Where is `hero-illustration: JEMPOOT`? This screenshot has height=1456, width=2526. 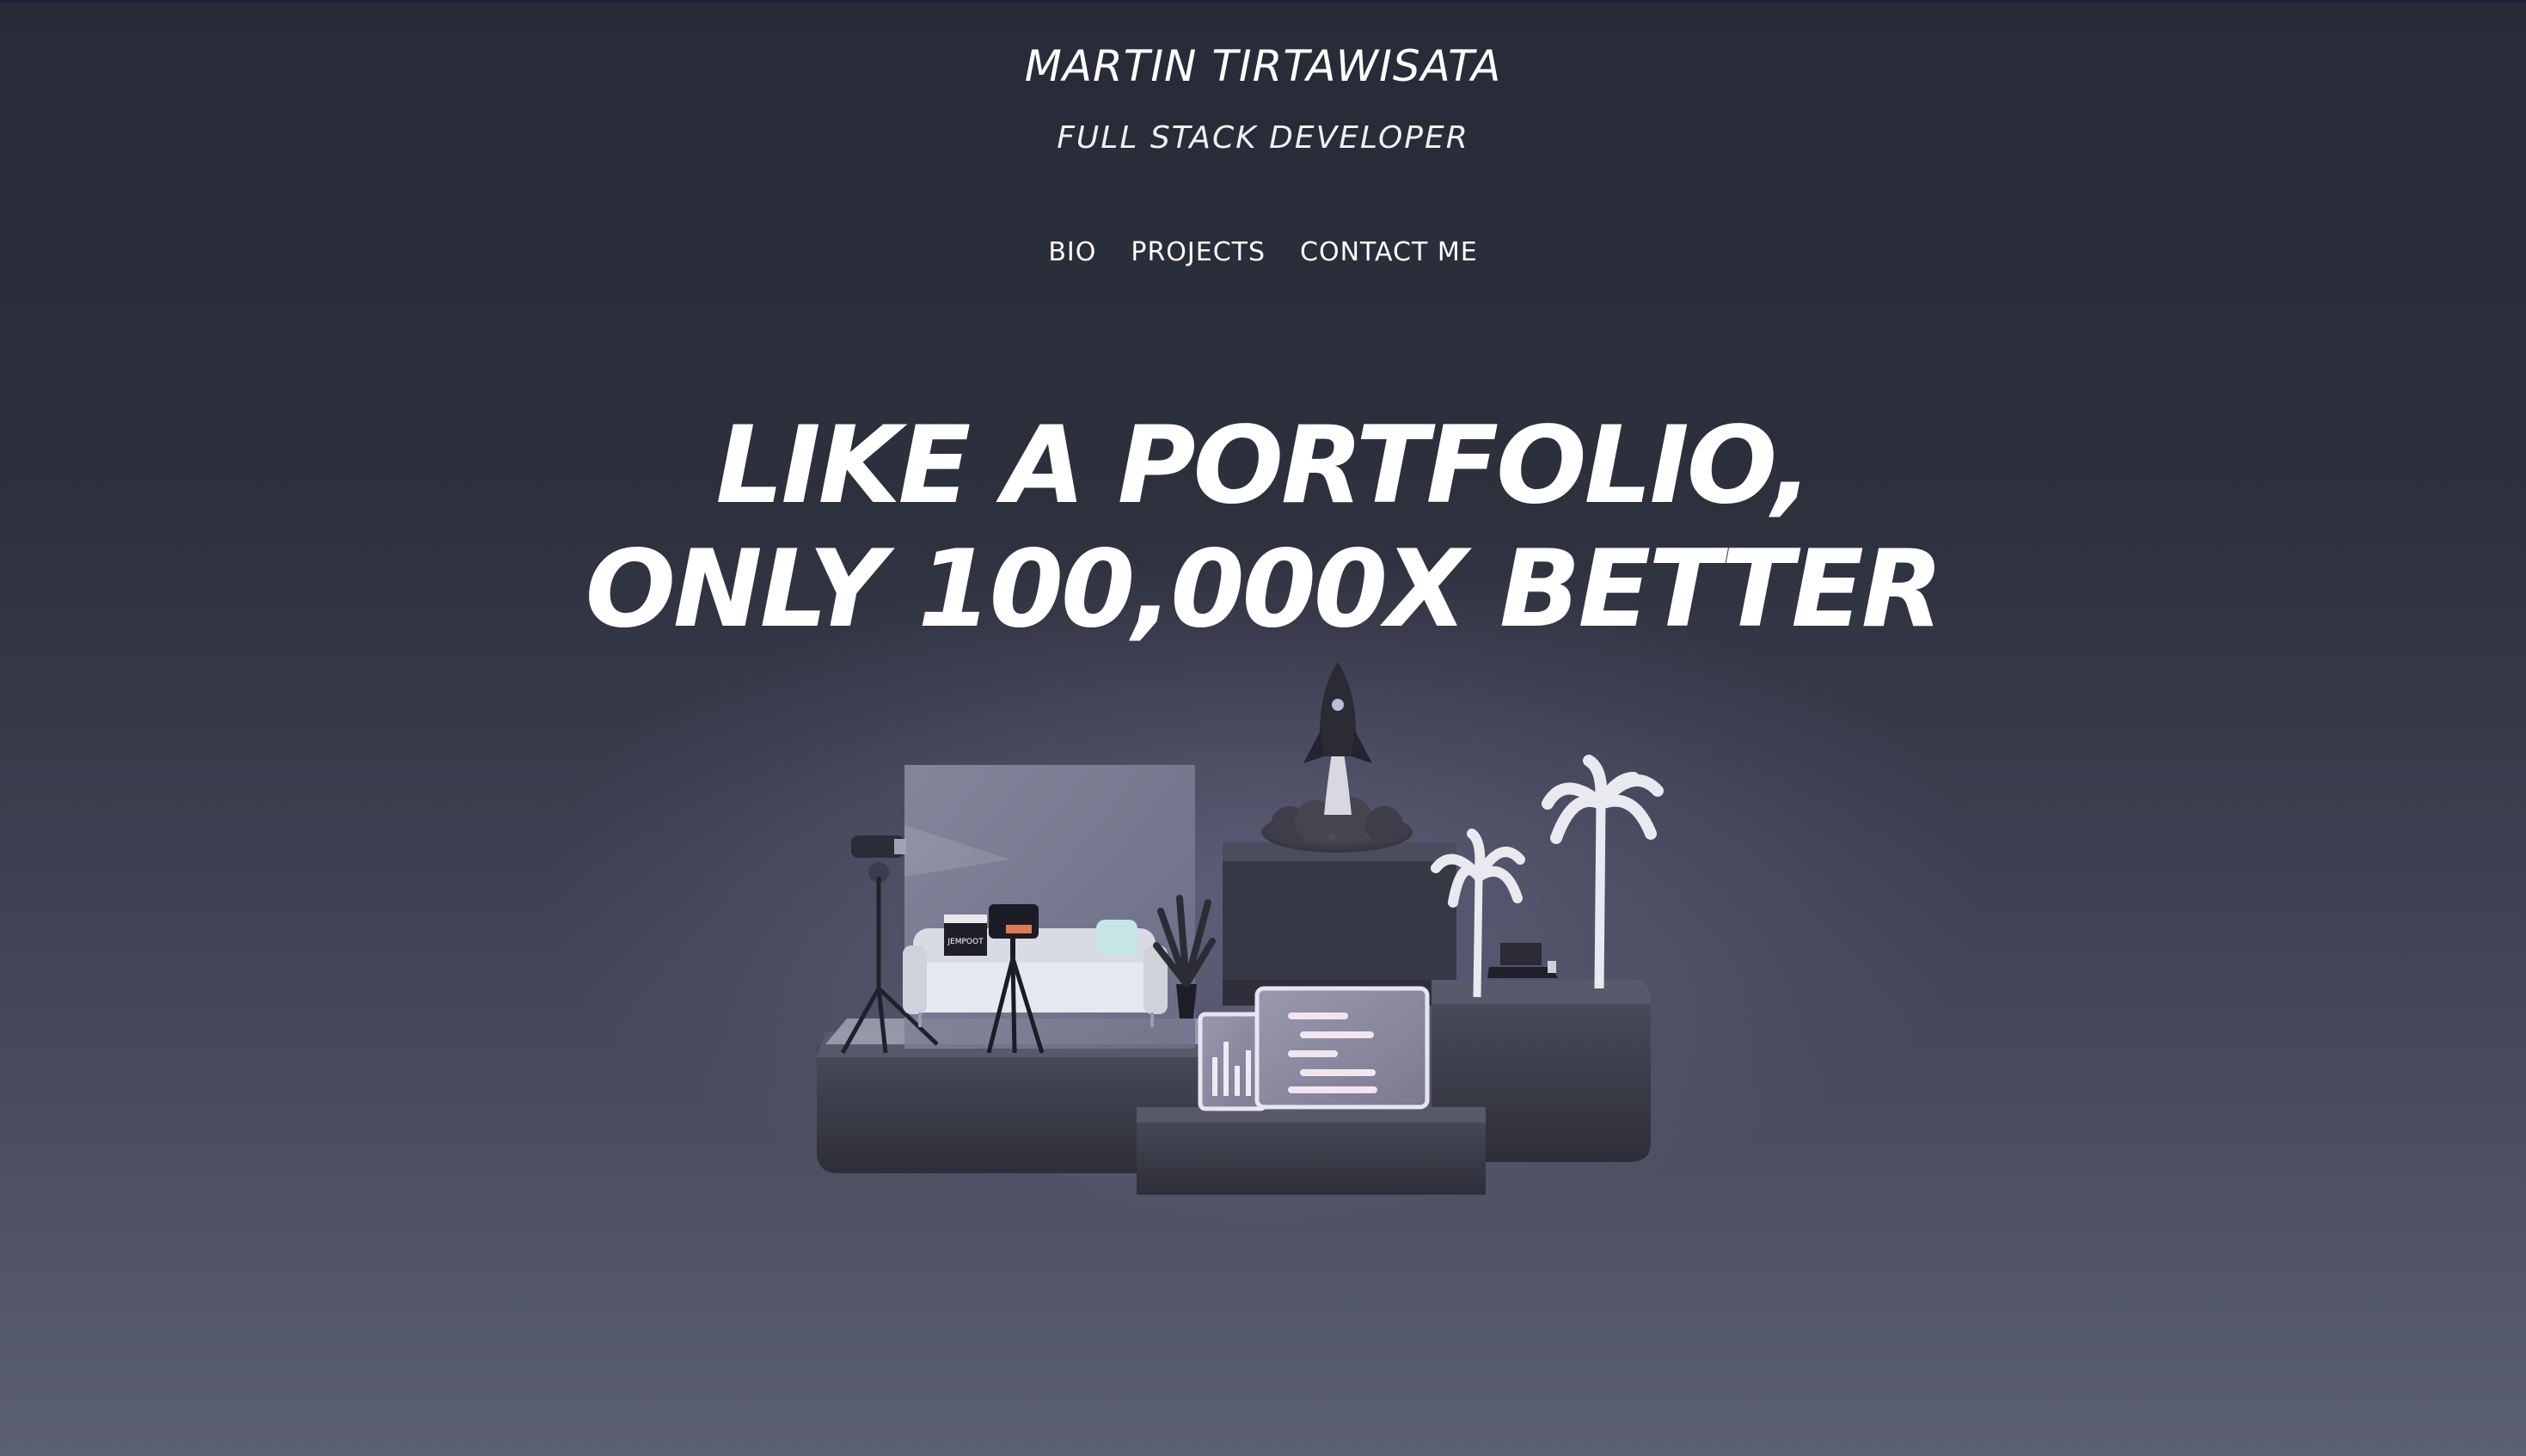 hero-illustration: JEMPOOT is located at coordinates (1240, 929).